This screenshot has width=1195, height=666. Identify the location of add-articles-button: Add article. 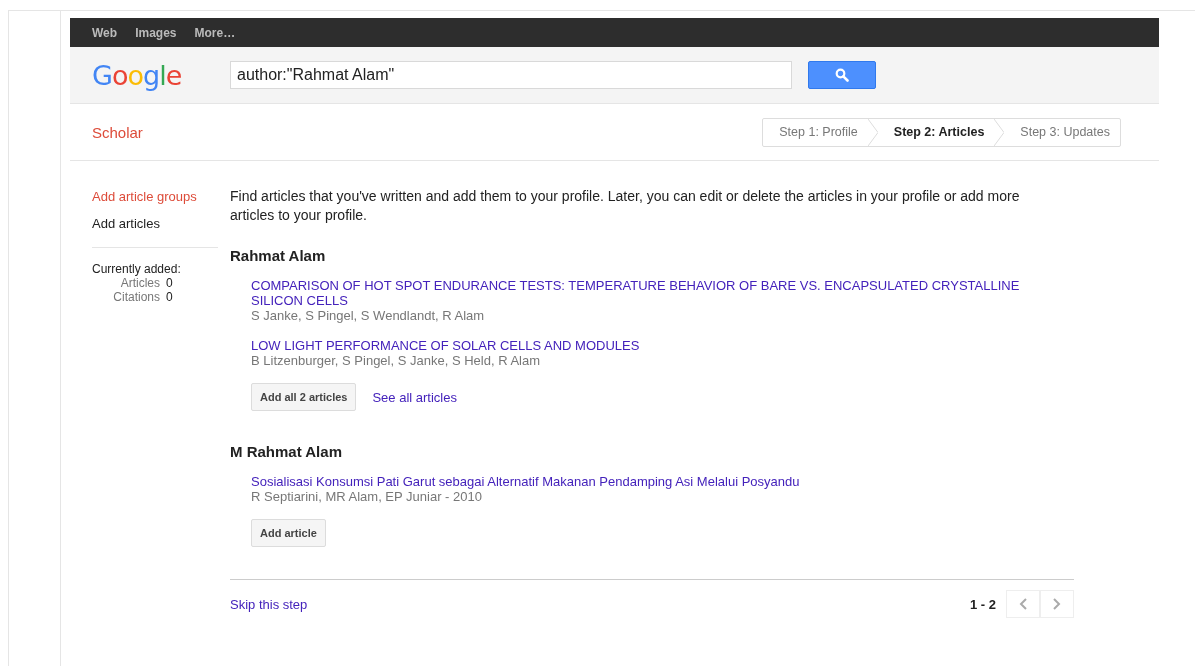
(288, 533).